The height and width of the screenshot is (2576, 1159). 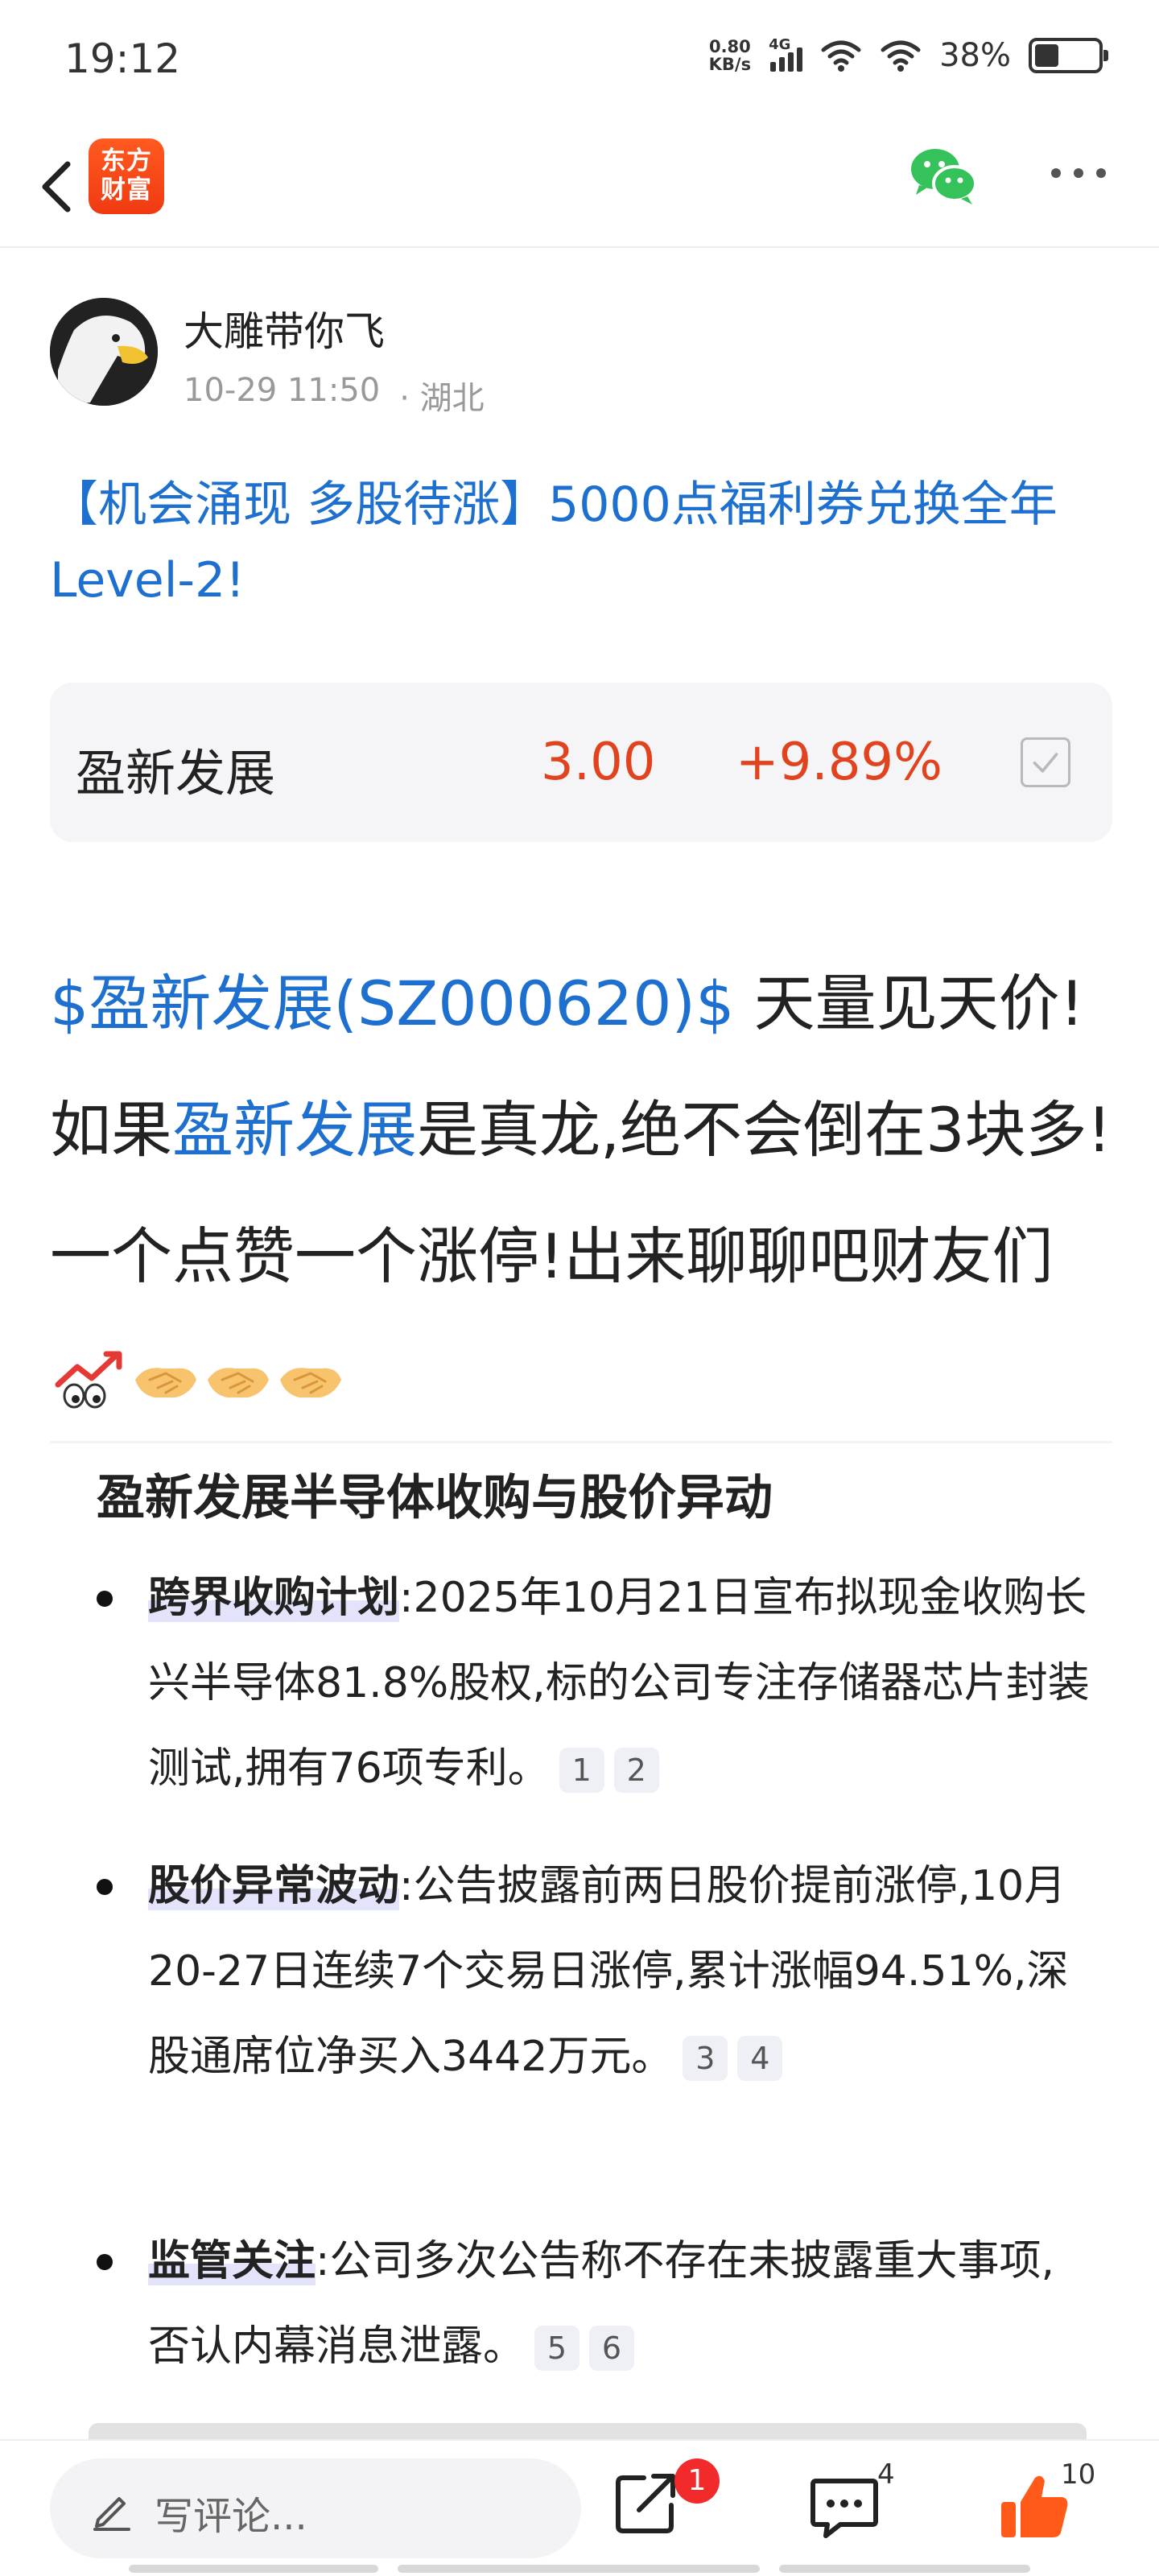 I want to click on stock-quote-card: 盈新发展 3.00 +9.89%, so click(x=581, y=762).